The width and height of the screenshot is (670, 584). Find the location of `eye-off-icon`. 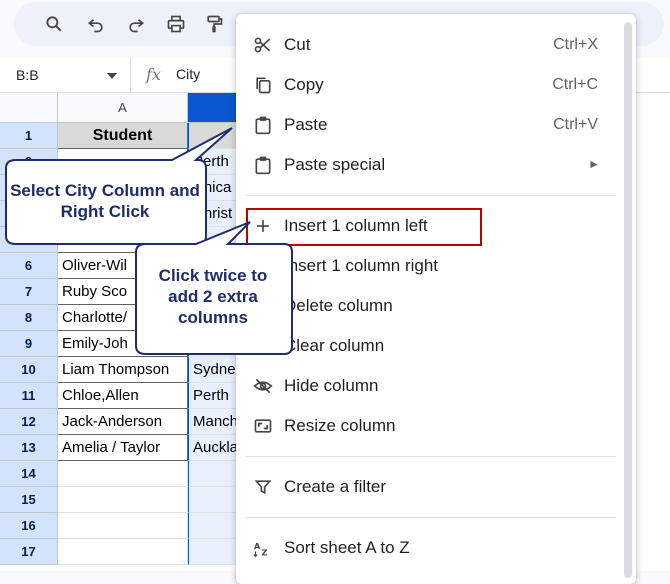

eye-off-icon is located at coordinates (263, 386).